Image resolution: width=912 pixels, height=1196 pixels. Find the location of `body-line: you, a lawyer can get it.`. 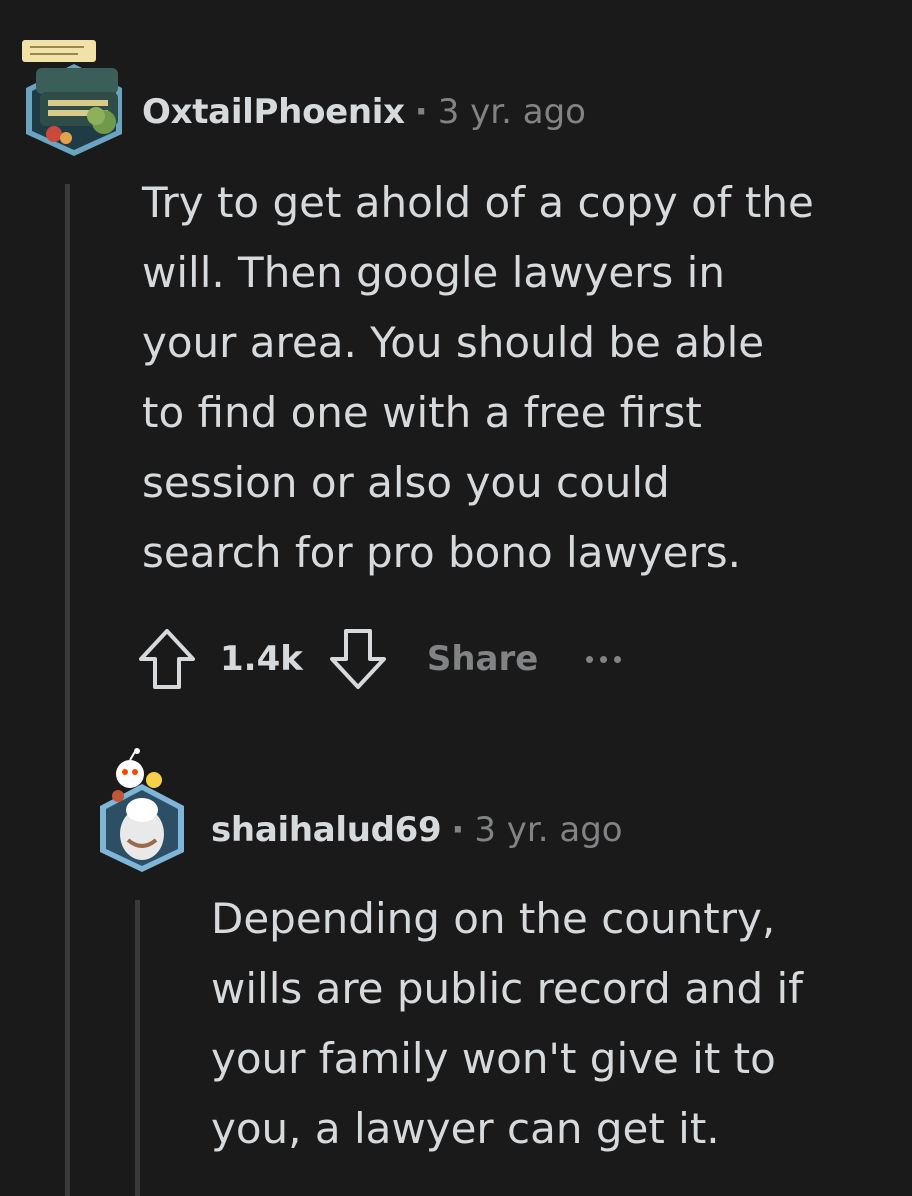

body-line: you, a lawyer can get it. is located at coordinates (465, 1128).